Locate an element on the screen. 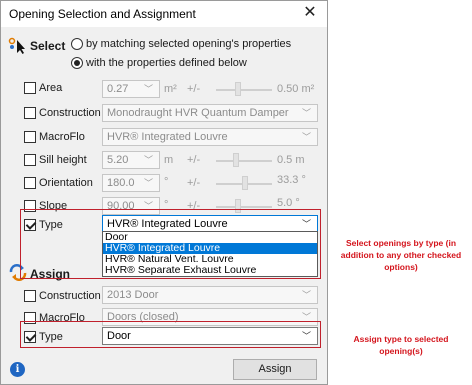 Image resolution: width=472 pixels, height=385 pixels. area-tolerance-value: 0.50 m² is located at coordinates (296, 89).